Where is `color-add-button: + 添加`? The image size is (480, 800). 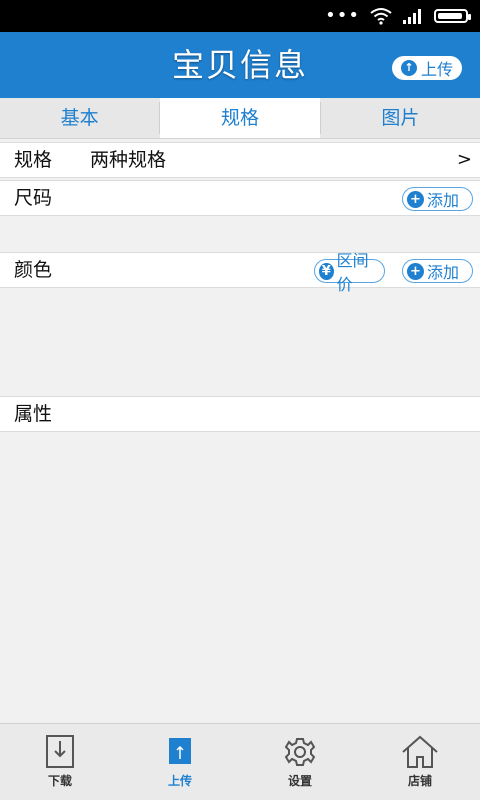 color-add-button: + 添加 is located at coordinates (437, 271).